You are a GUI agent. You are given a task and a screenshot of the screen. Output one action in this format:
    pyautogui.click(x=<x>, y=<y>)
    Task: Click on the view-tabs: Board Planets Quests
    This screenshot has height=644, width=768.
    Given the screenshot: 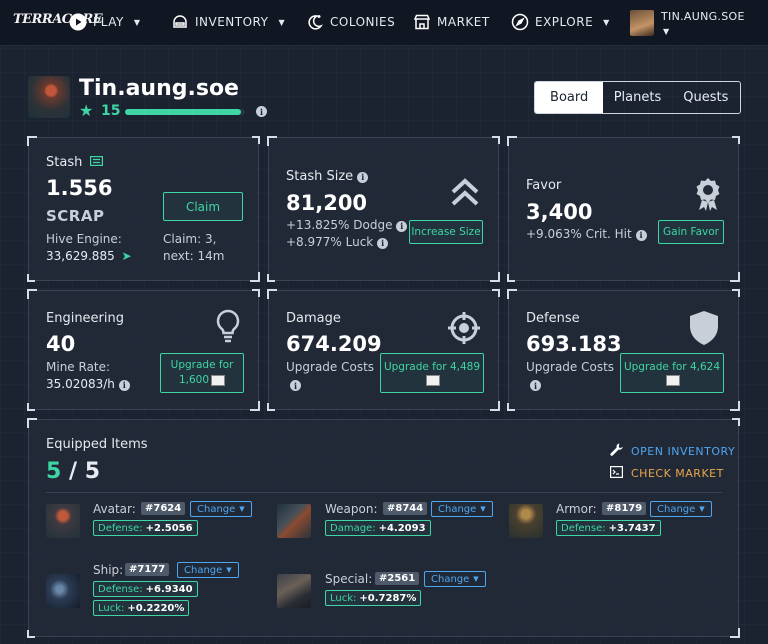 What is the action you would take?
    pyautogui.click(x=637, y=97)
    